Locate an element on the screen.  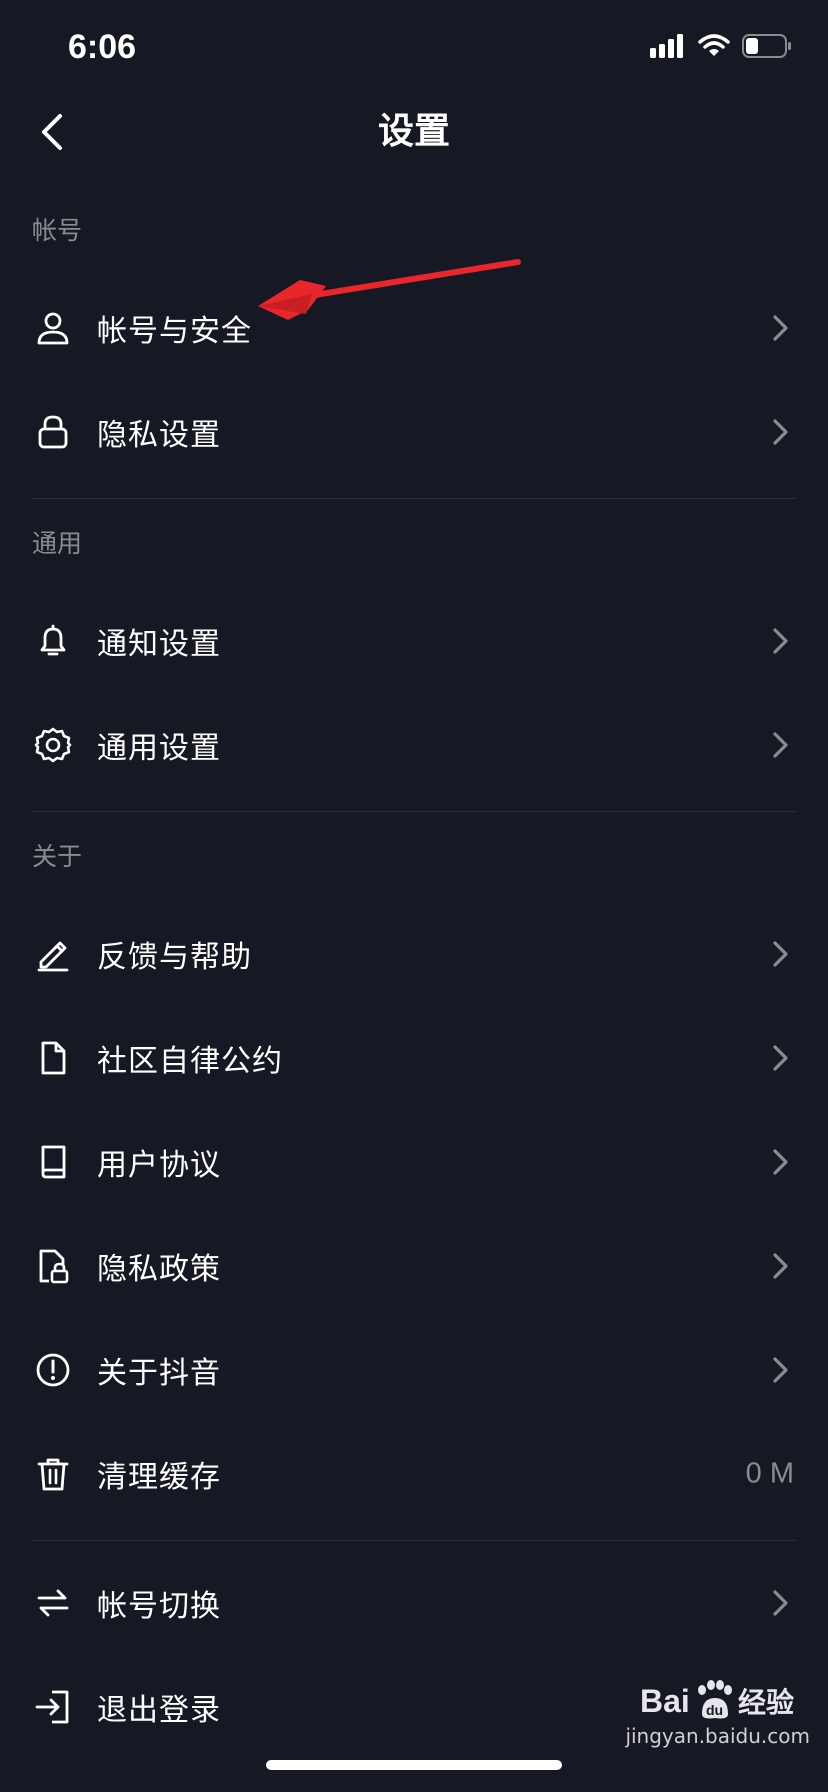
logout-icon is located at coordinates (53, 1707).